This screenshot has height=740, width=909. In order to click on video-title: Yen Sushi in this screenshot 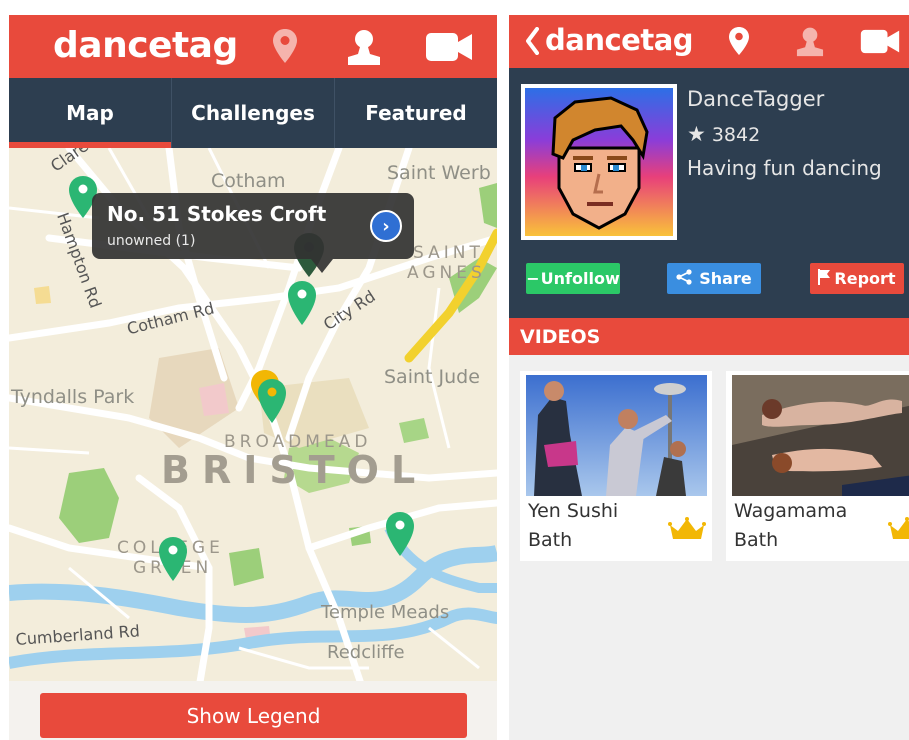, I will do `click(573, 511)`.